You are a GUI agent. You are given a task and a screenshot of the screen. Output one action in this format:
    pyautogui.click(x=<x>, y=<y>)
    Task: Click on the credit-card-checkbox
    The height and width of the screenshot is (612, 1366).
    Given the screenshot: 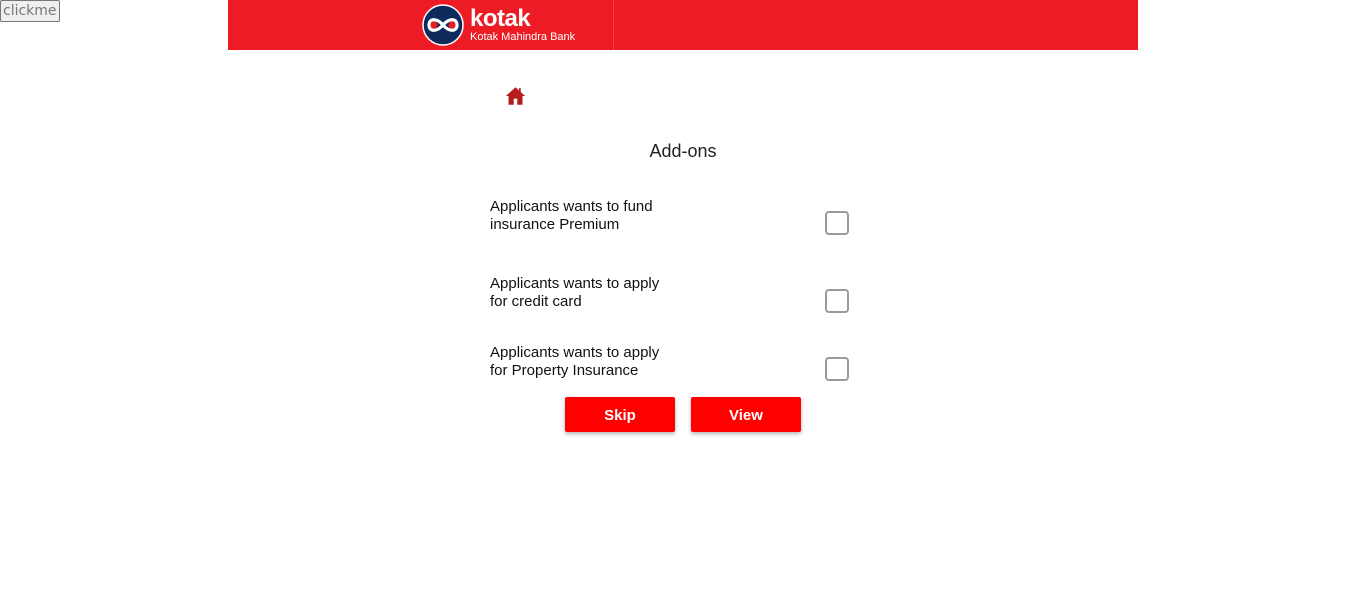 What is the action you would take?
    pyautogui.click(x=837, y=301)
    